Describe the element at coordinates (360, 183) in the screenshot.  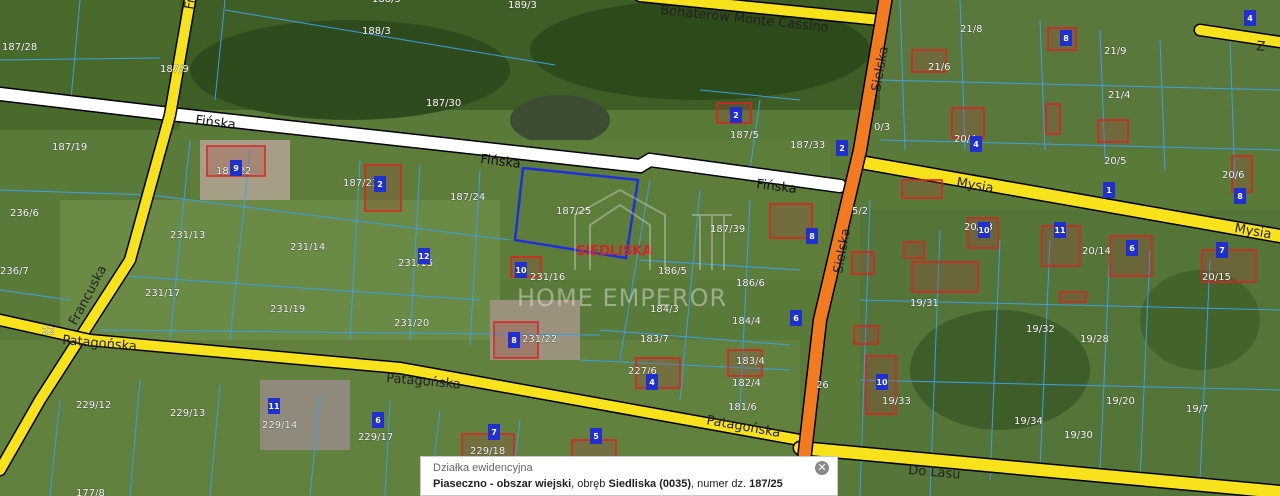
I see `parcel-label: 187/23` at that location.